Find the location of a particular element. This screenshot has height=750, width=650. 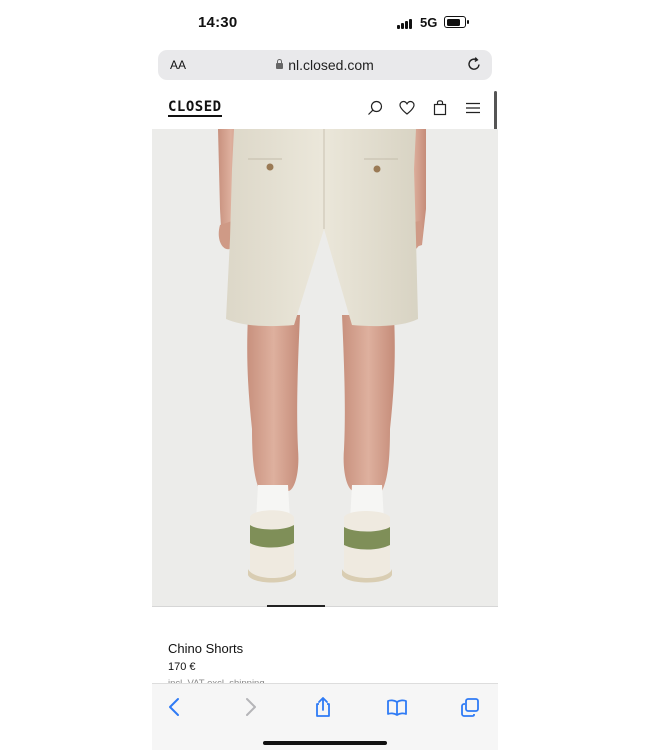

lock-icon is located at coordinates (280, 64).